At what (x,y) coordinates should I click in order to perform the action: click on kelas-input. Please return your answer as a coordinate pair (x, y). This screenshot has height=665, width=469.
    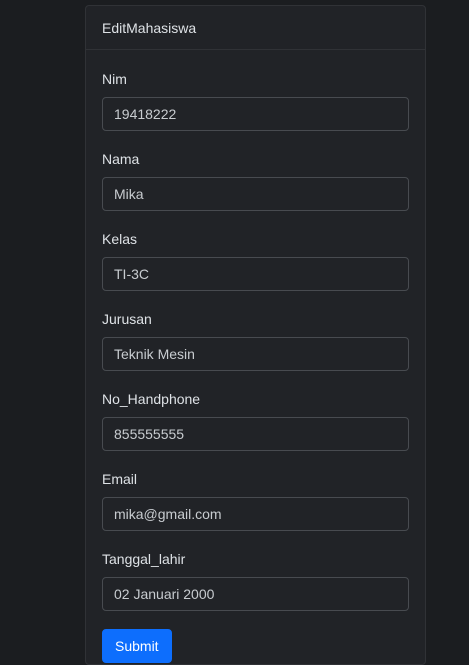
    Looking at the image, I should click on (255, 274).